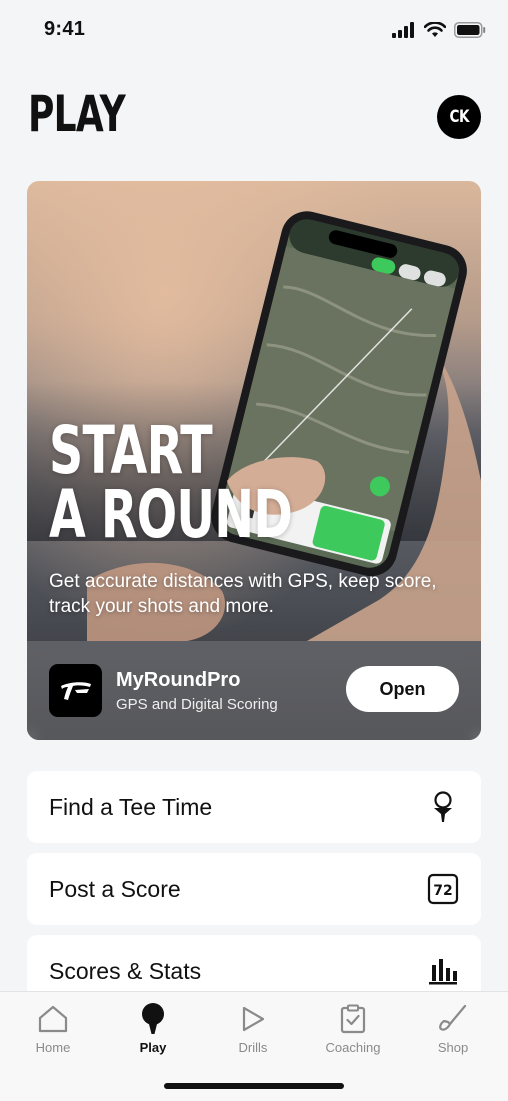  I want to click on cellular-signal-icon, so click(403, 30).